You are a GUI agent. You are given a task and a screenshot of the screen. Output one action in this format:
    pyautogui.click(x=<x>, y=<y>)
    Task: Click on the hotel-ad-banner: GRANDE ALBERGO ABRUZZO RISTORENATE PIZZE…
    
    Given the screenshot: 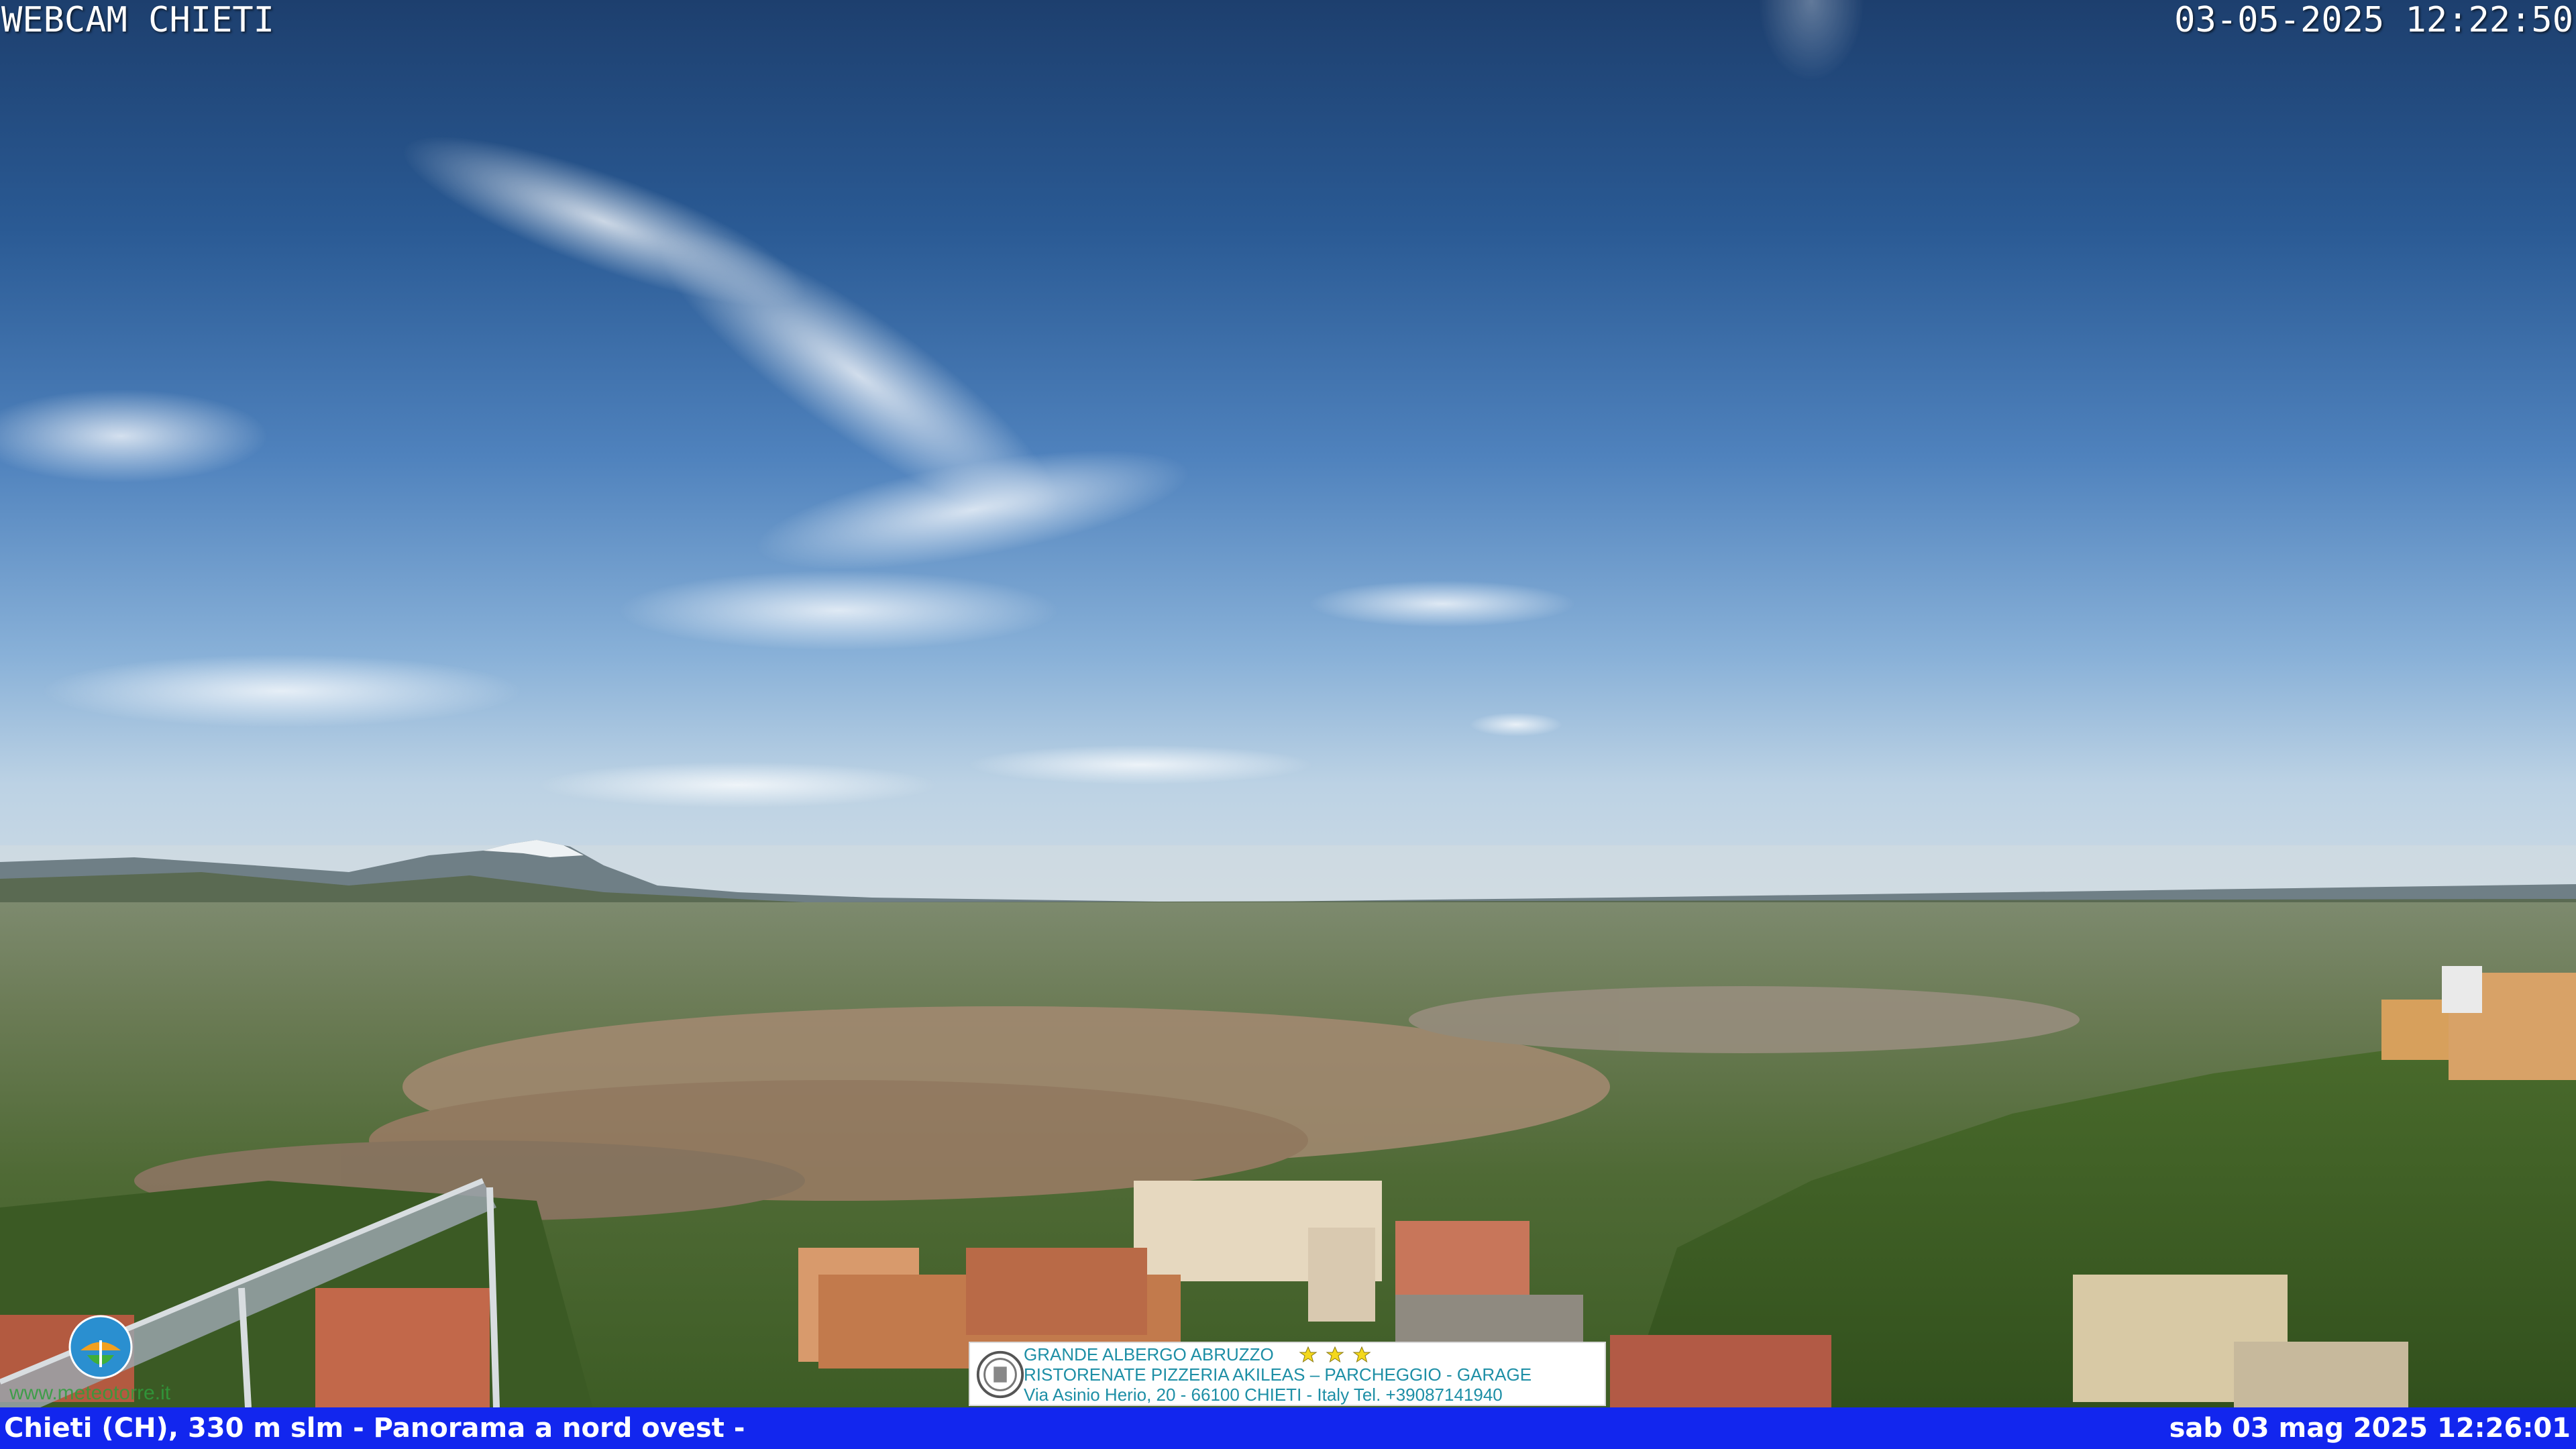 What is the action you would take?
    pyautogui.click(x=1287, y=1374)
    